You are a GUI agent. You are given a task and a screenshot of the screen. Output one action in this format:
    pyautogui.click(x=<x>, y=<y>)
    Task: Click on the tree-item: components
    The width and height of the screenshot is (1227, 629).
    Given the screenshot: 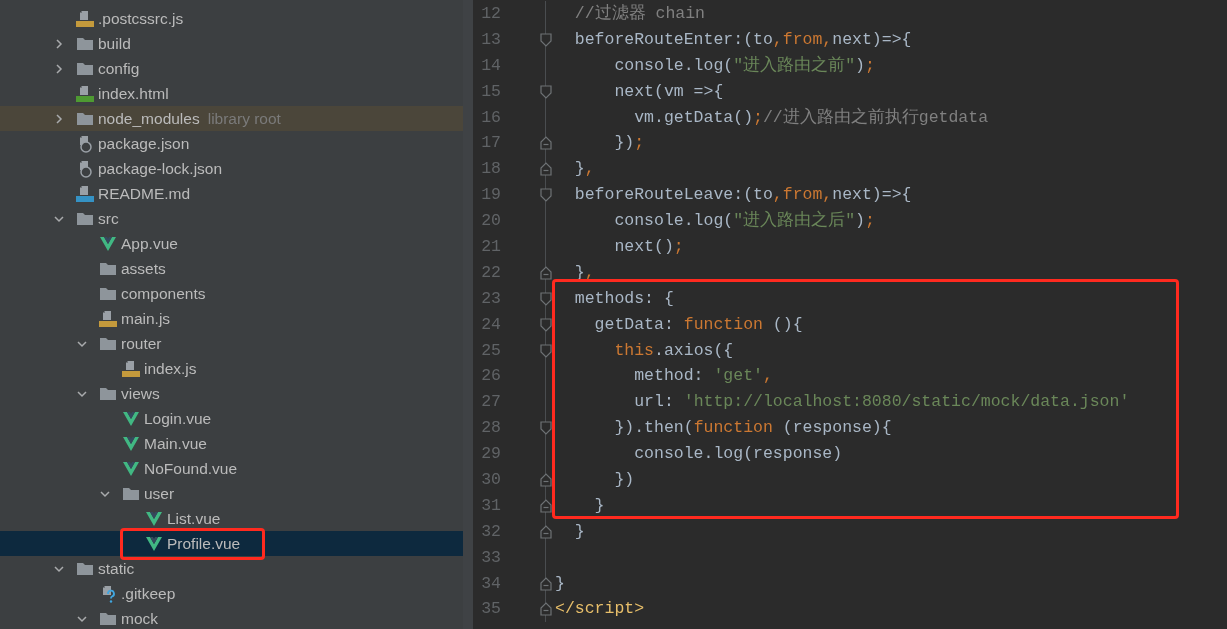 What is the action you would take?
    pyautogui.click(x=231, y=293)
    